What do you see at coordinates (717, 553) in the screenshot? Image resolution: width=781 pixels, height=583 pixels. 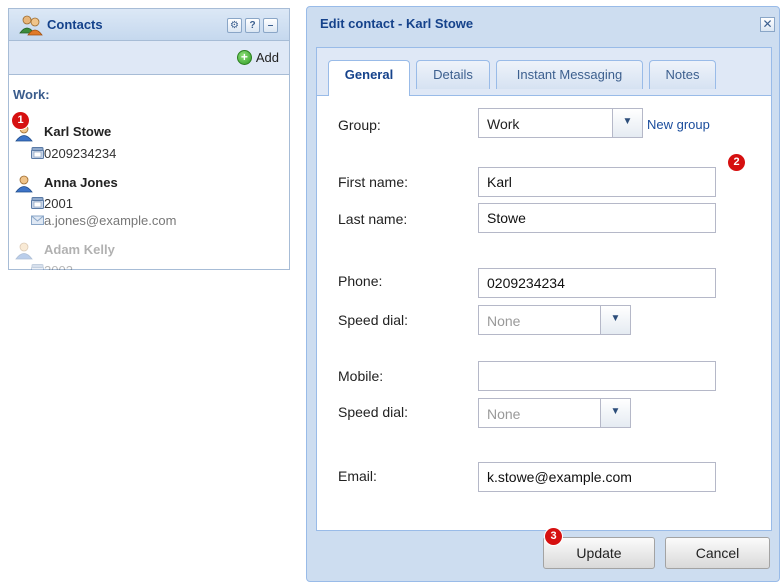 I see `cancel-button: Cancel` at bounding box center [717, 553].